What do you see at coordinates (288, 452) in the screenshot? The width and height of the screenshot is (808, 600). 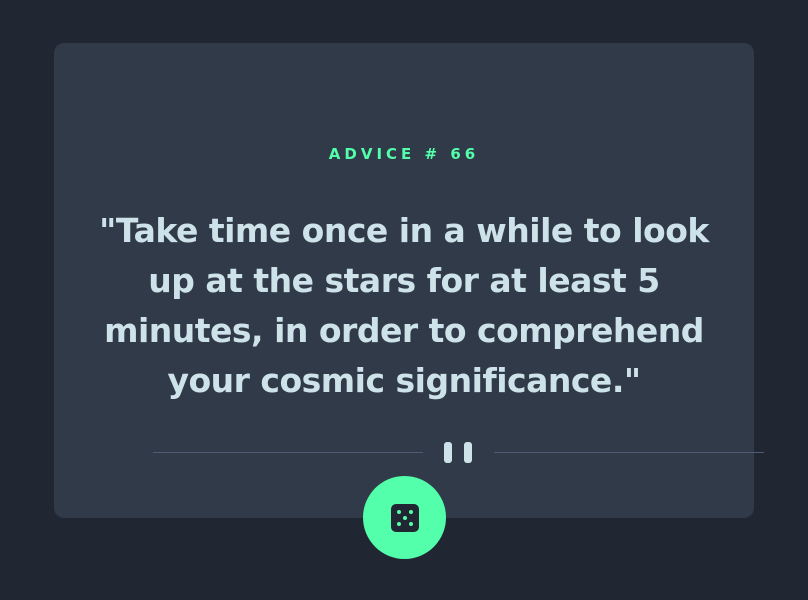 I see `divider-line-left` at bounding box center [288, 452].